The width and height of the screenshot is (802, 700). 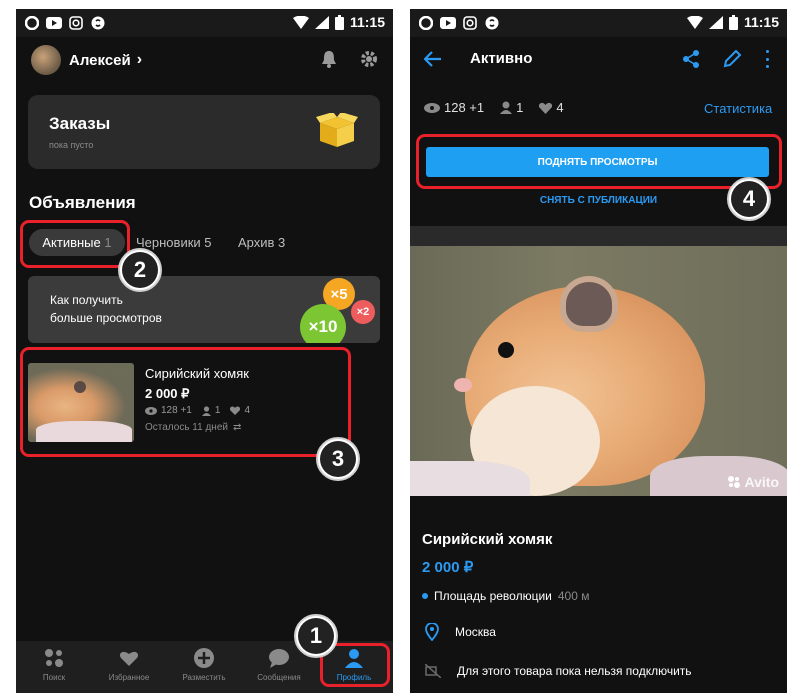 What do you see at coordinates (204, 309) in the screenshot?
I see `promo-card: Как получить больше просмотров ×5 ×2 ×10` at bounding box center [204, 309].